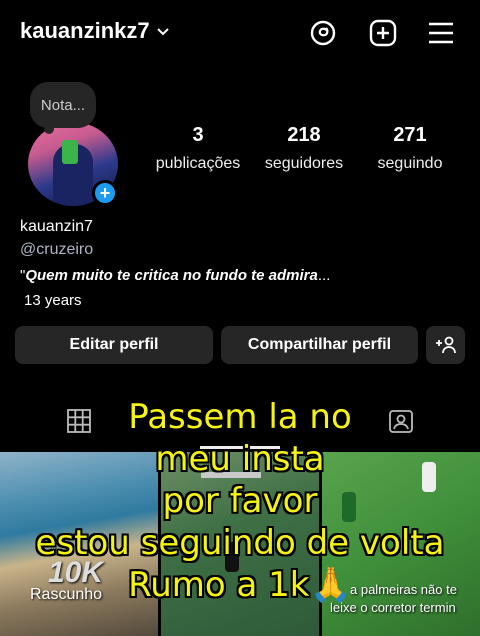 This screenshot has height=636, width=480. Describe the element at coordinates (240, 543) in the screenshot. I see `overlay-line-4: estou seguindo de volta` at that location.